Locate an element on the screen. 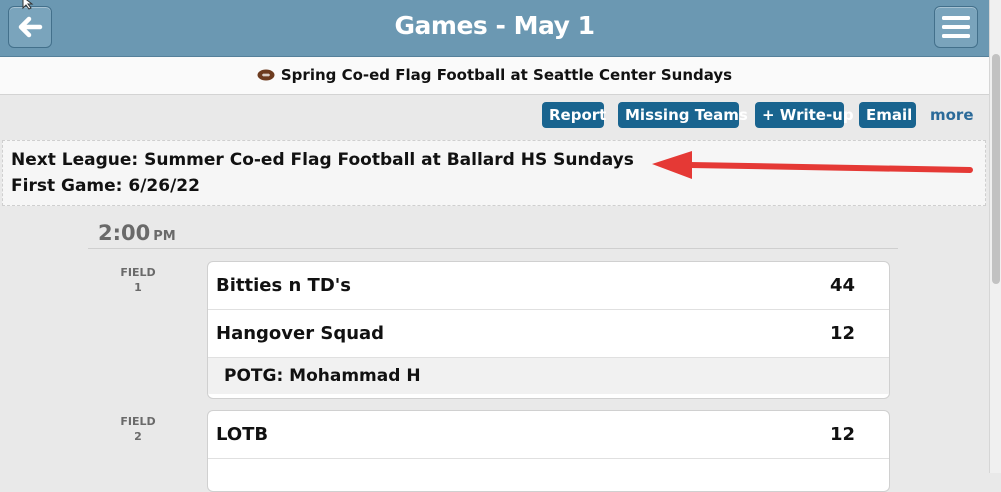 Image resolution: width=1001 pixels, height=492 pixels. back-arrow-icon is located at coordinates (30, 27).